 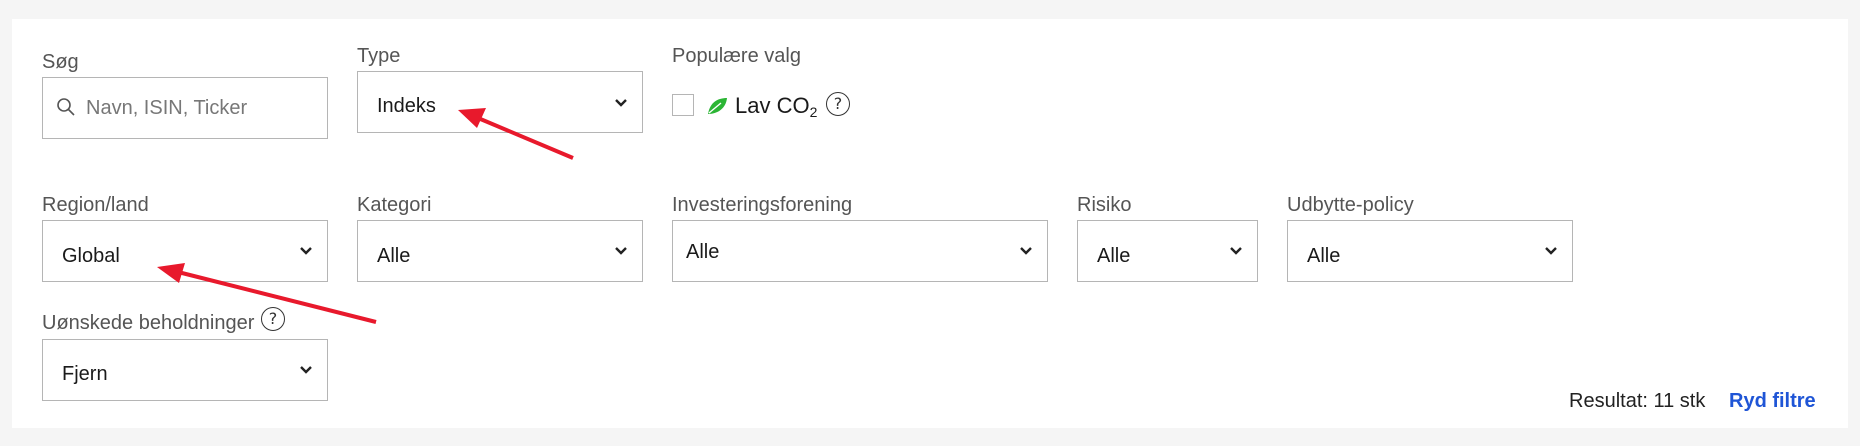 What do you see at coordinates (167, 108) in the screenshot?
I see `search-placeholder: Navn, ISIN, Ticker` at bounding box center [167, 108].